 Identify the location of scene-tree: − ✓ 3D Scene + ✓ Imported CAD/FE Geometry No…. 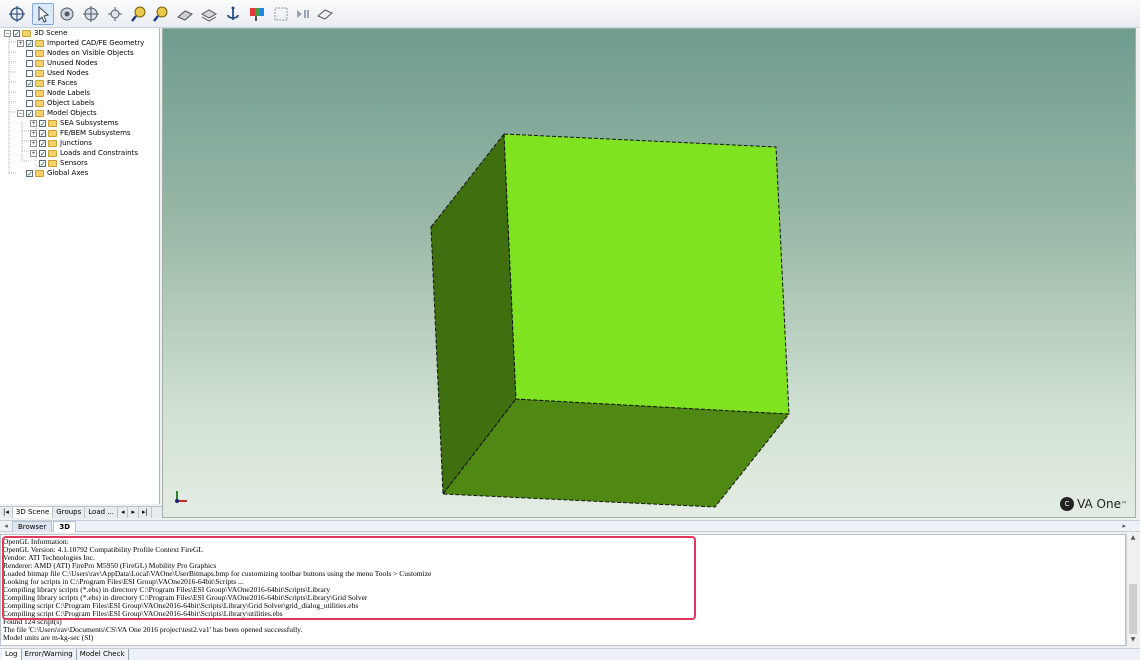
(80, 266).